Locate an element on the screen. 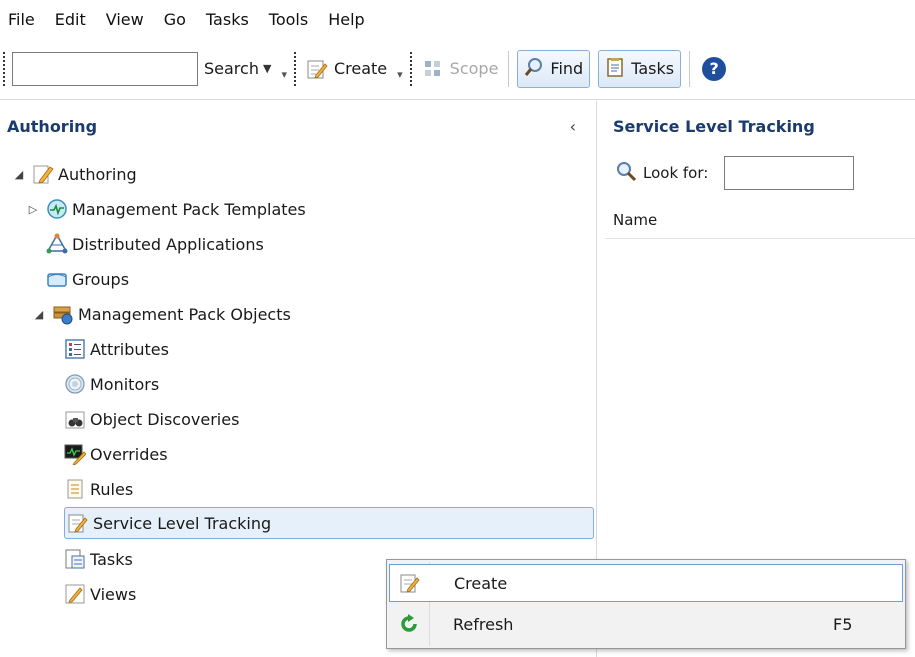 The height and width of the screenshot is (657, 915). tree-item-attributes: Attributes is located at coordinates (116, 349).